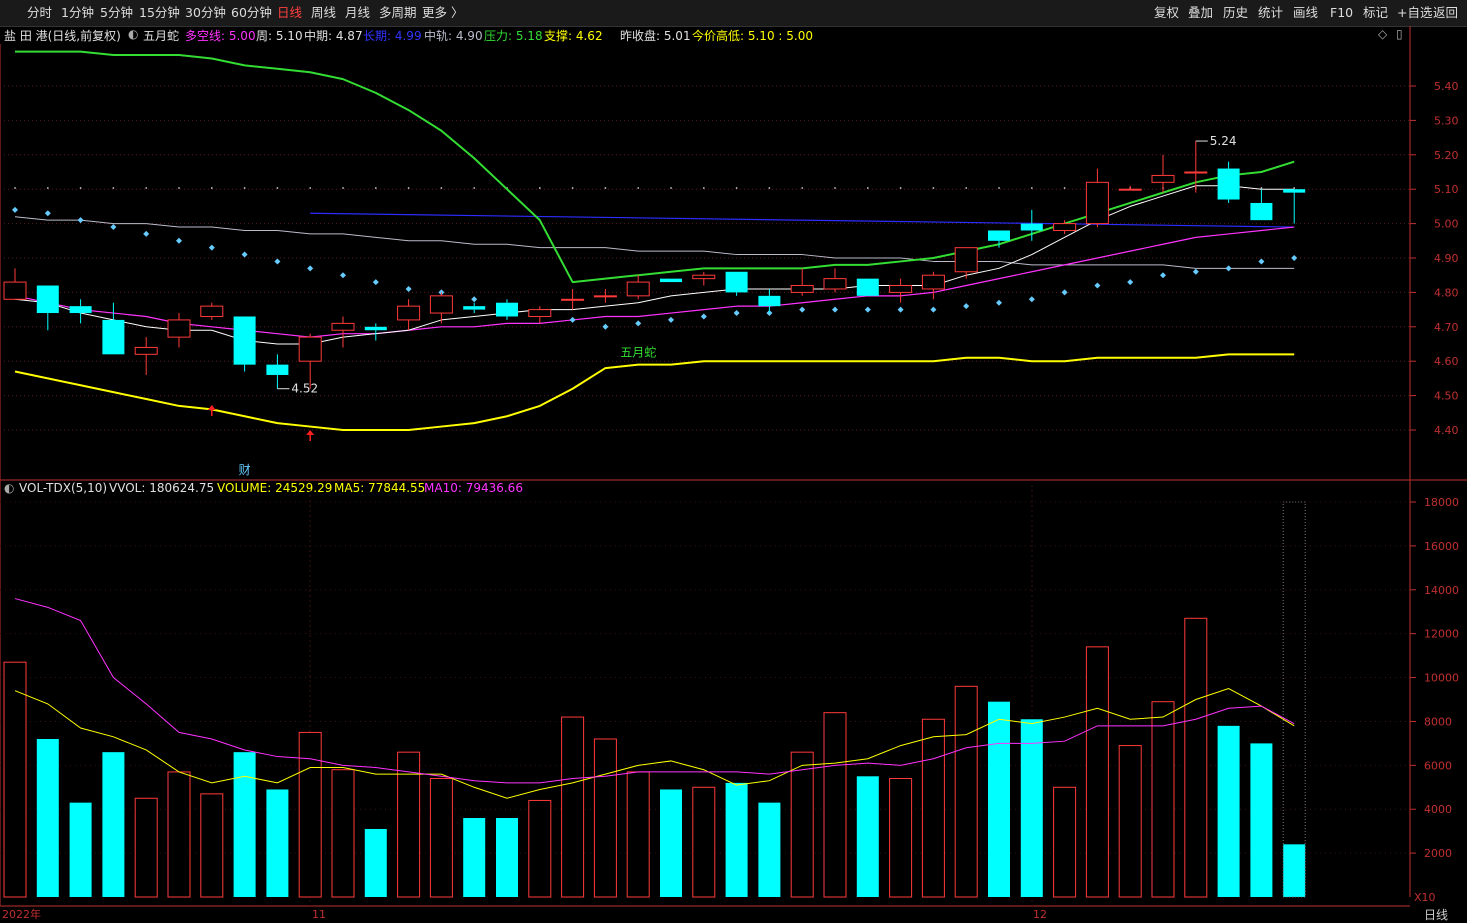 The height and width of the screenshot is (923, 1467). Describe the element at coordinates (1341, 13) in the screenshot. I see `toolbar-right-5: F10` at that location.